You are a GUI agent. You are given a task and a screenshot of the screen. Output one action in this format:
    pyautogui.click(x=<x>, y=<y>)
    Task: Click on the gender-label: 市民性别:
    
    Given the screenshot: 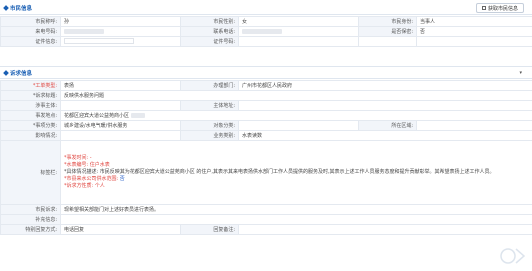 What is the action you would take?
    pyautogui.click(x=209, y=21)
    